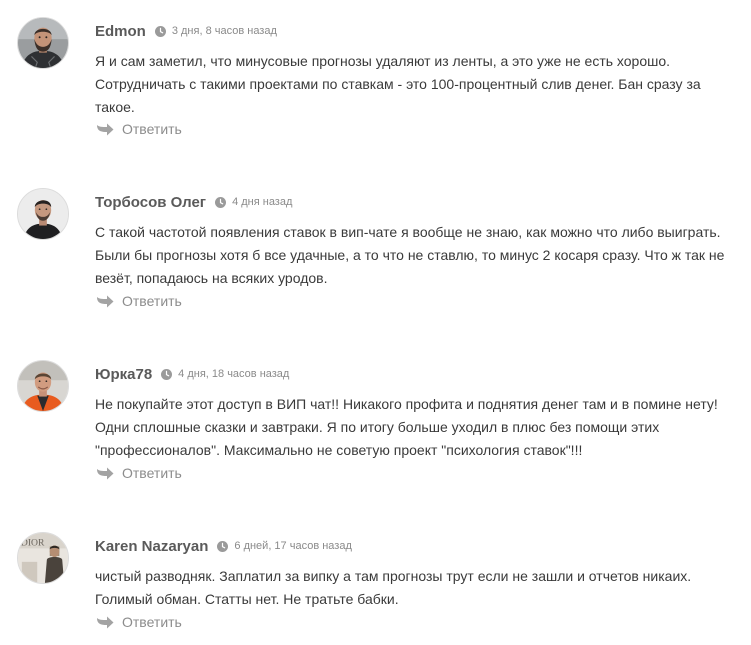  I want to click on comment-meta: Edmon 3 дня, 8 часов назад, so click(186, 31).